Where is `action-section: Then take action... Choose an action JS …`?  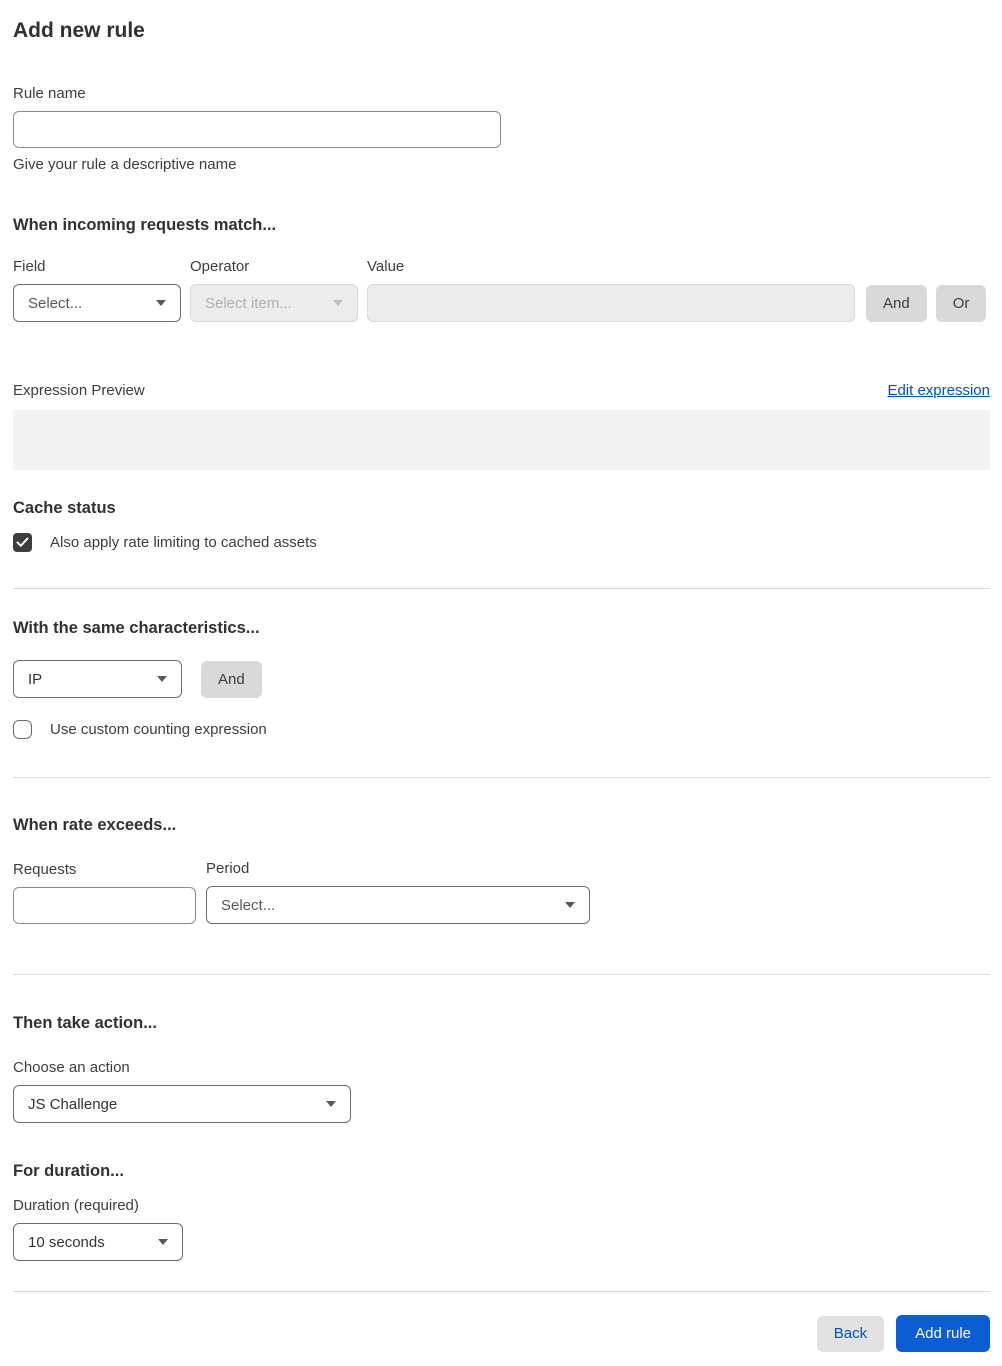
action-section: Then take action... Choose an action JS … is located at coordinates (501, 1068).